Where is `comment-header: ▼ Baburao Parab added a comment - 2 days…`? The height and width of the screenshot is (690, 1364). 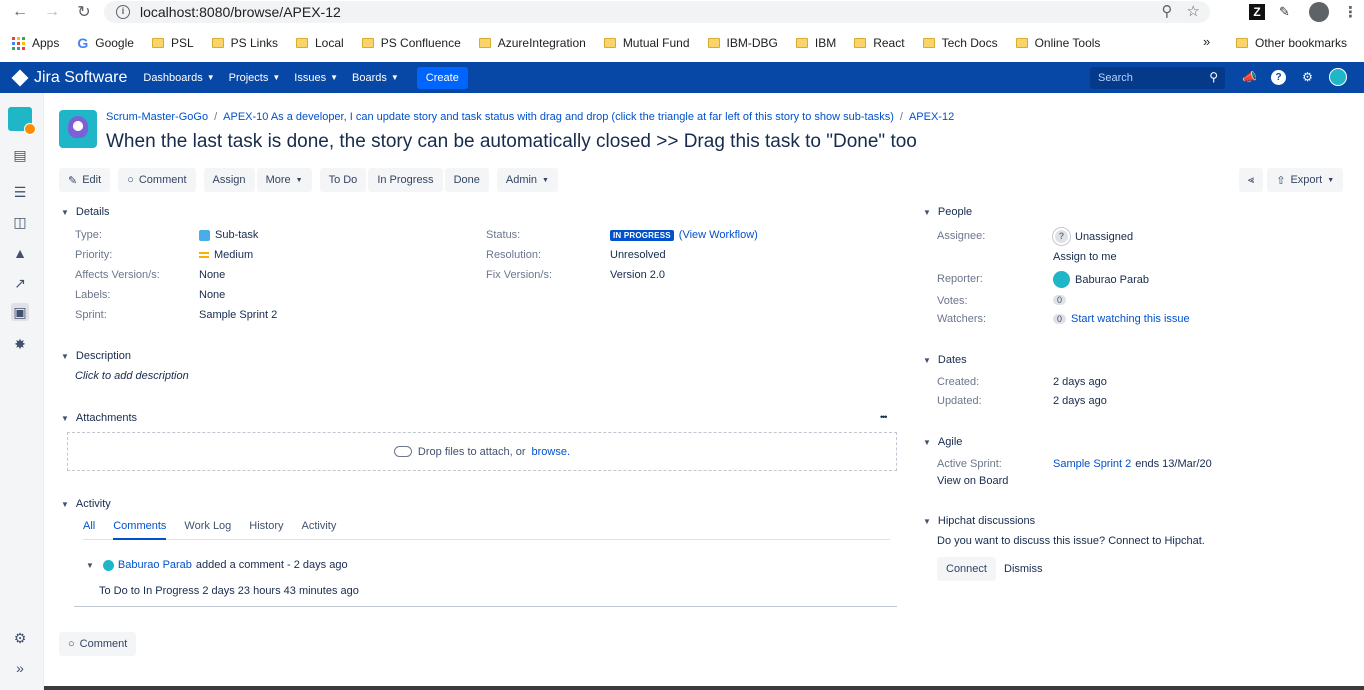 comment-header: ▼ Baburao Parab added a comment - 2 days… is located at coordinates (217, 565).